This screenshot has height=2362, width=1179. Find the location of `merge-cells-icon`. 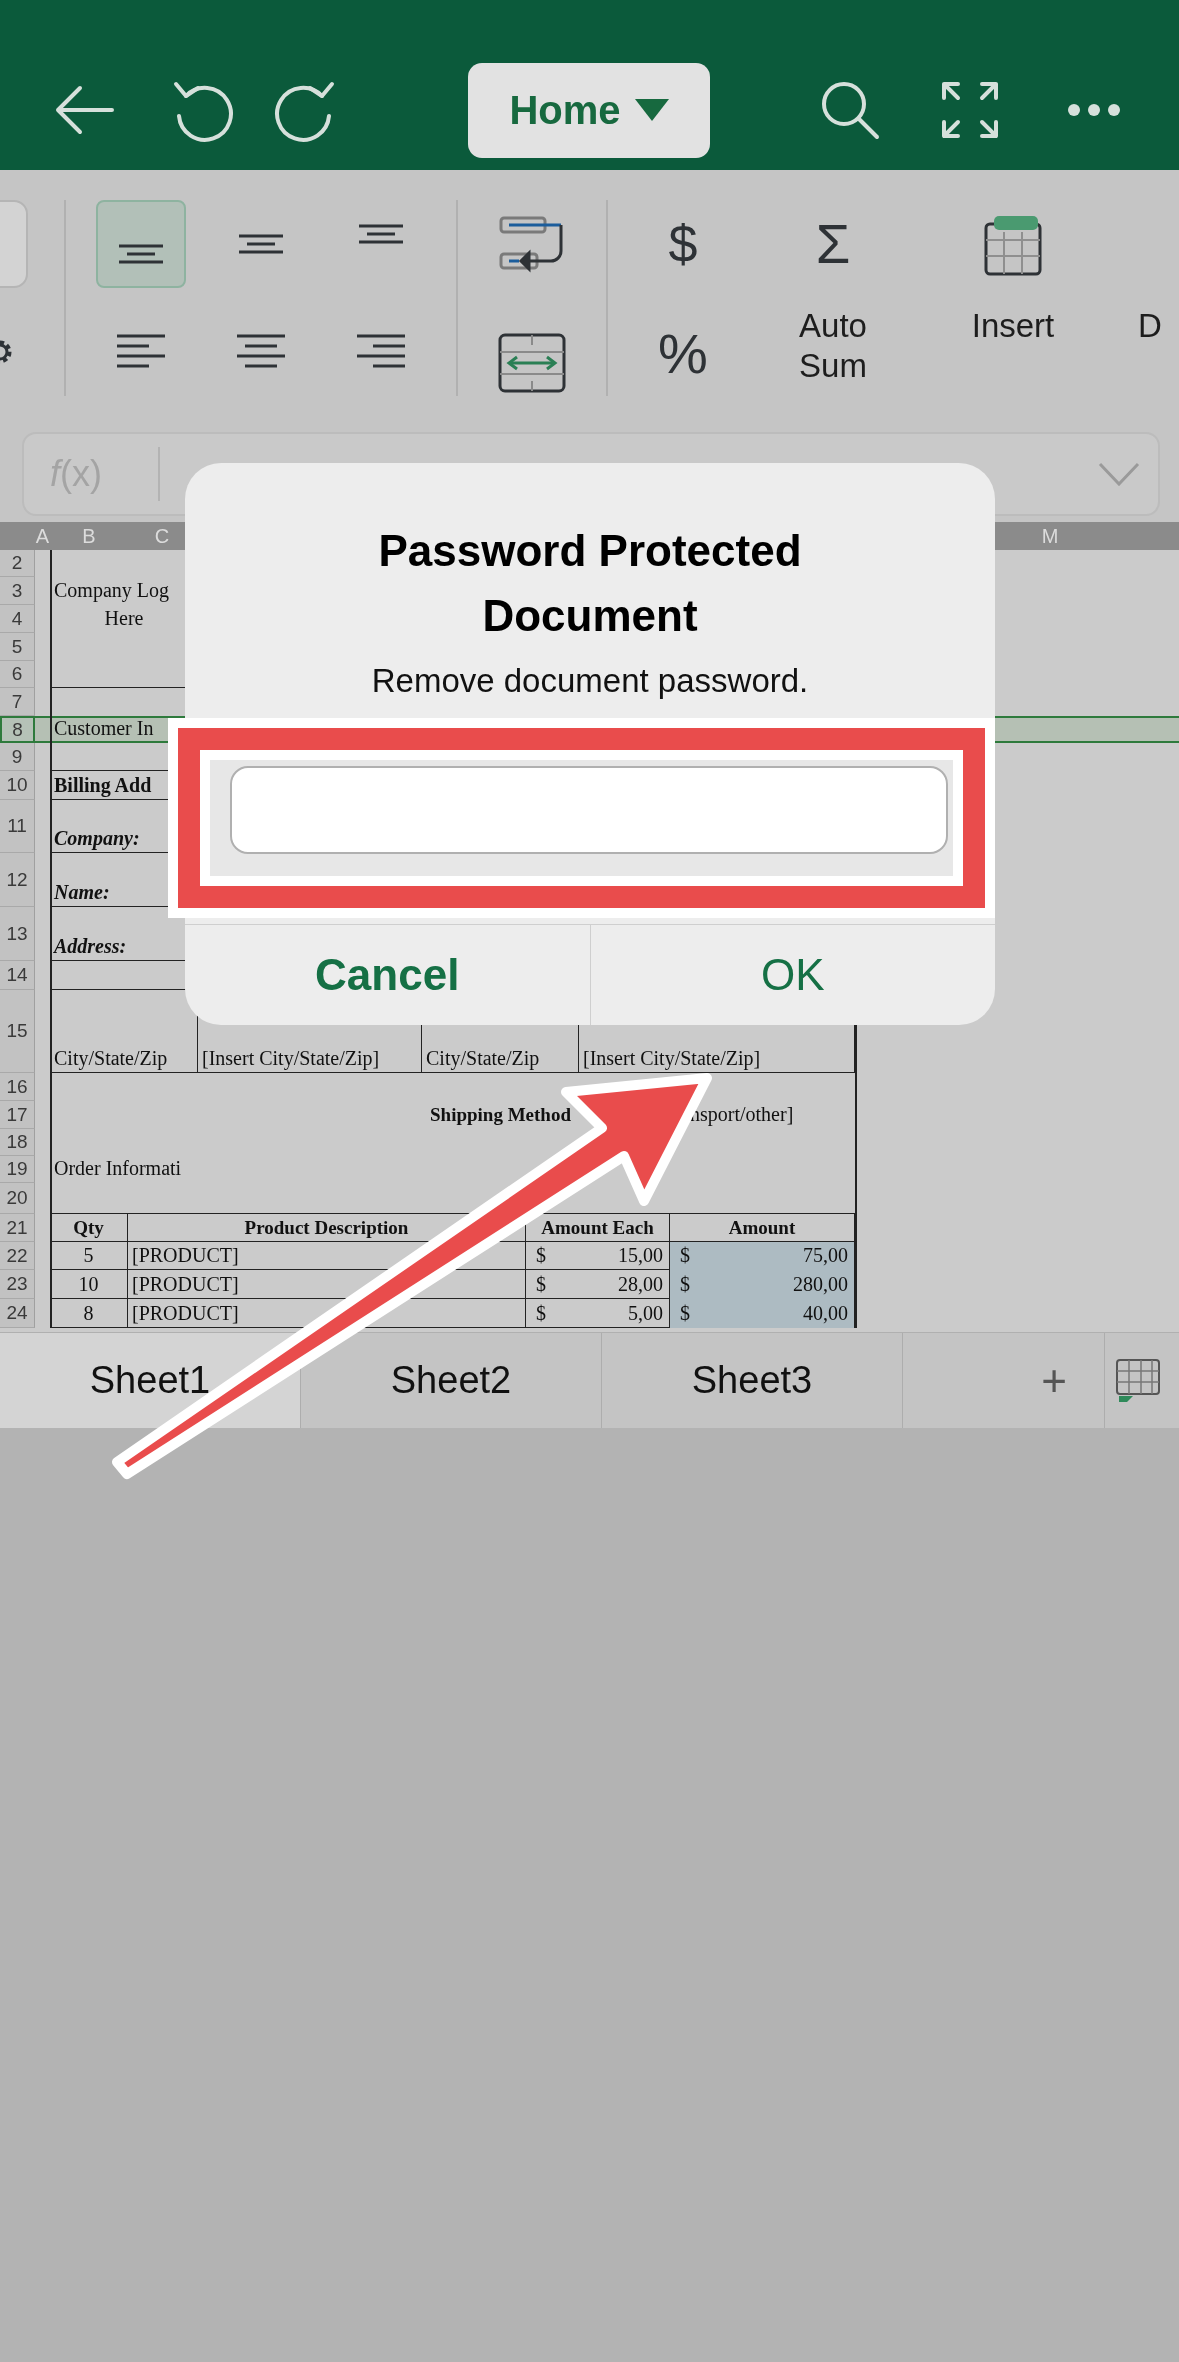

merge-cells-icon is located at coordinates (532, 363).